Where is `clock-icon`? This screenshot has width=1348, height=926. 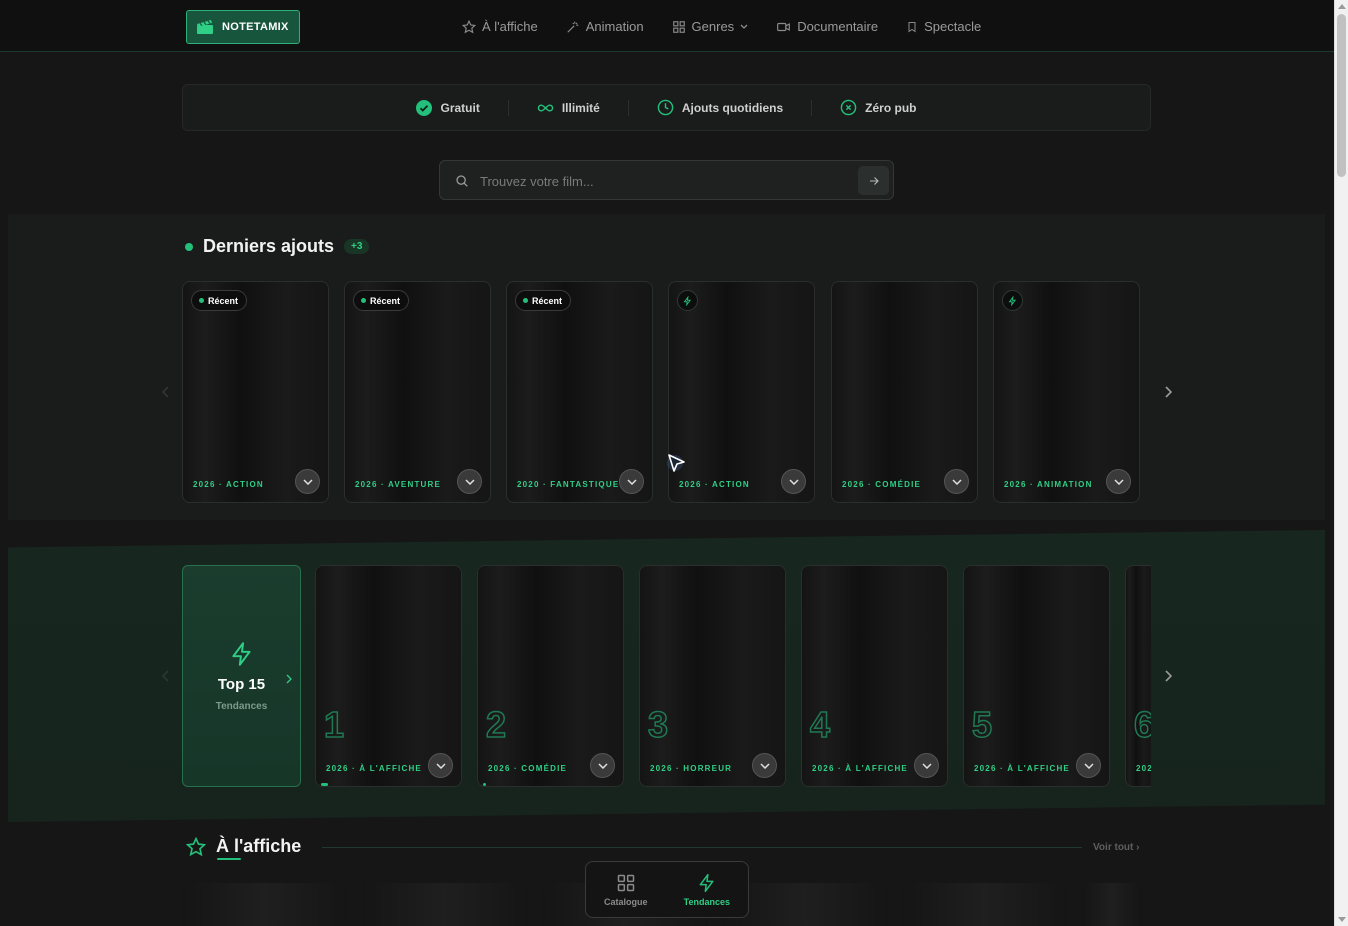 clock-icon is located at coordinates (665, 107).